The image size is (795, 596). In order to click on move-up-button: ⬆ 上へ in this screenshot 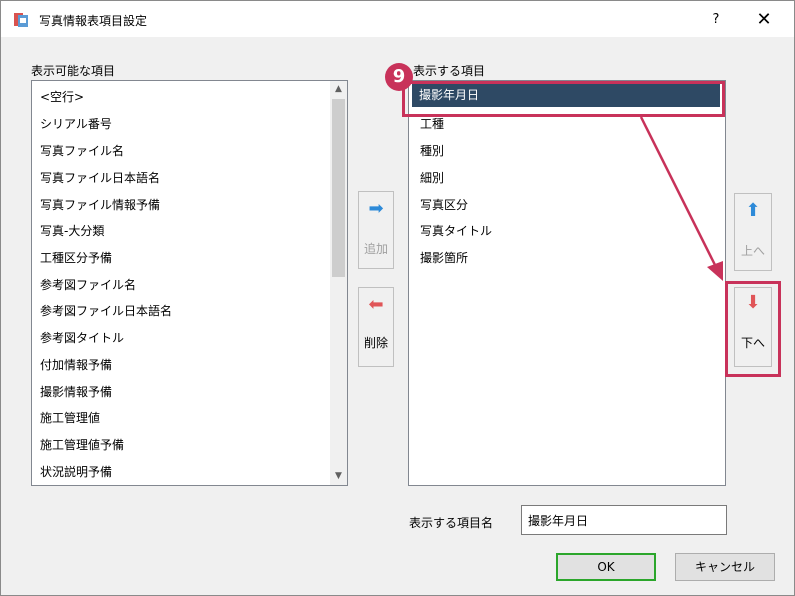, I will do `click(753, 232)`.